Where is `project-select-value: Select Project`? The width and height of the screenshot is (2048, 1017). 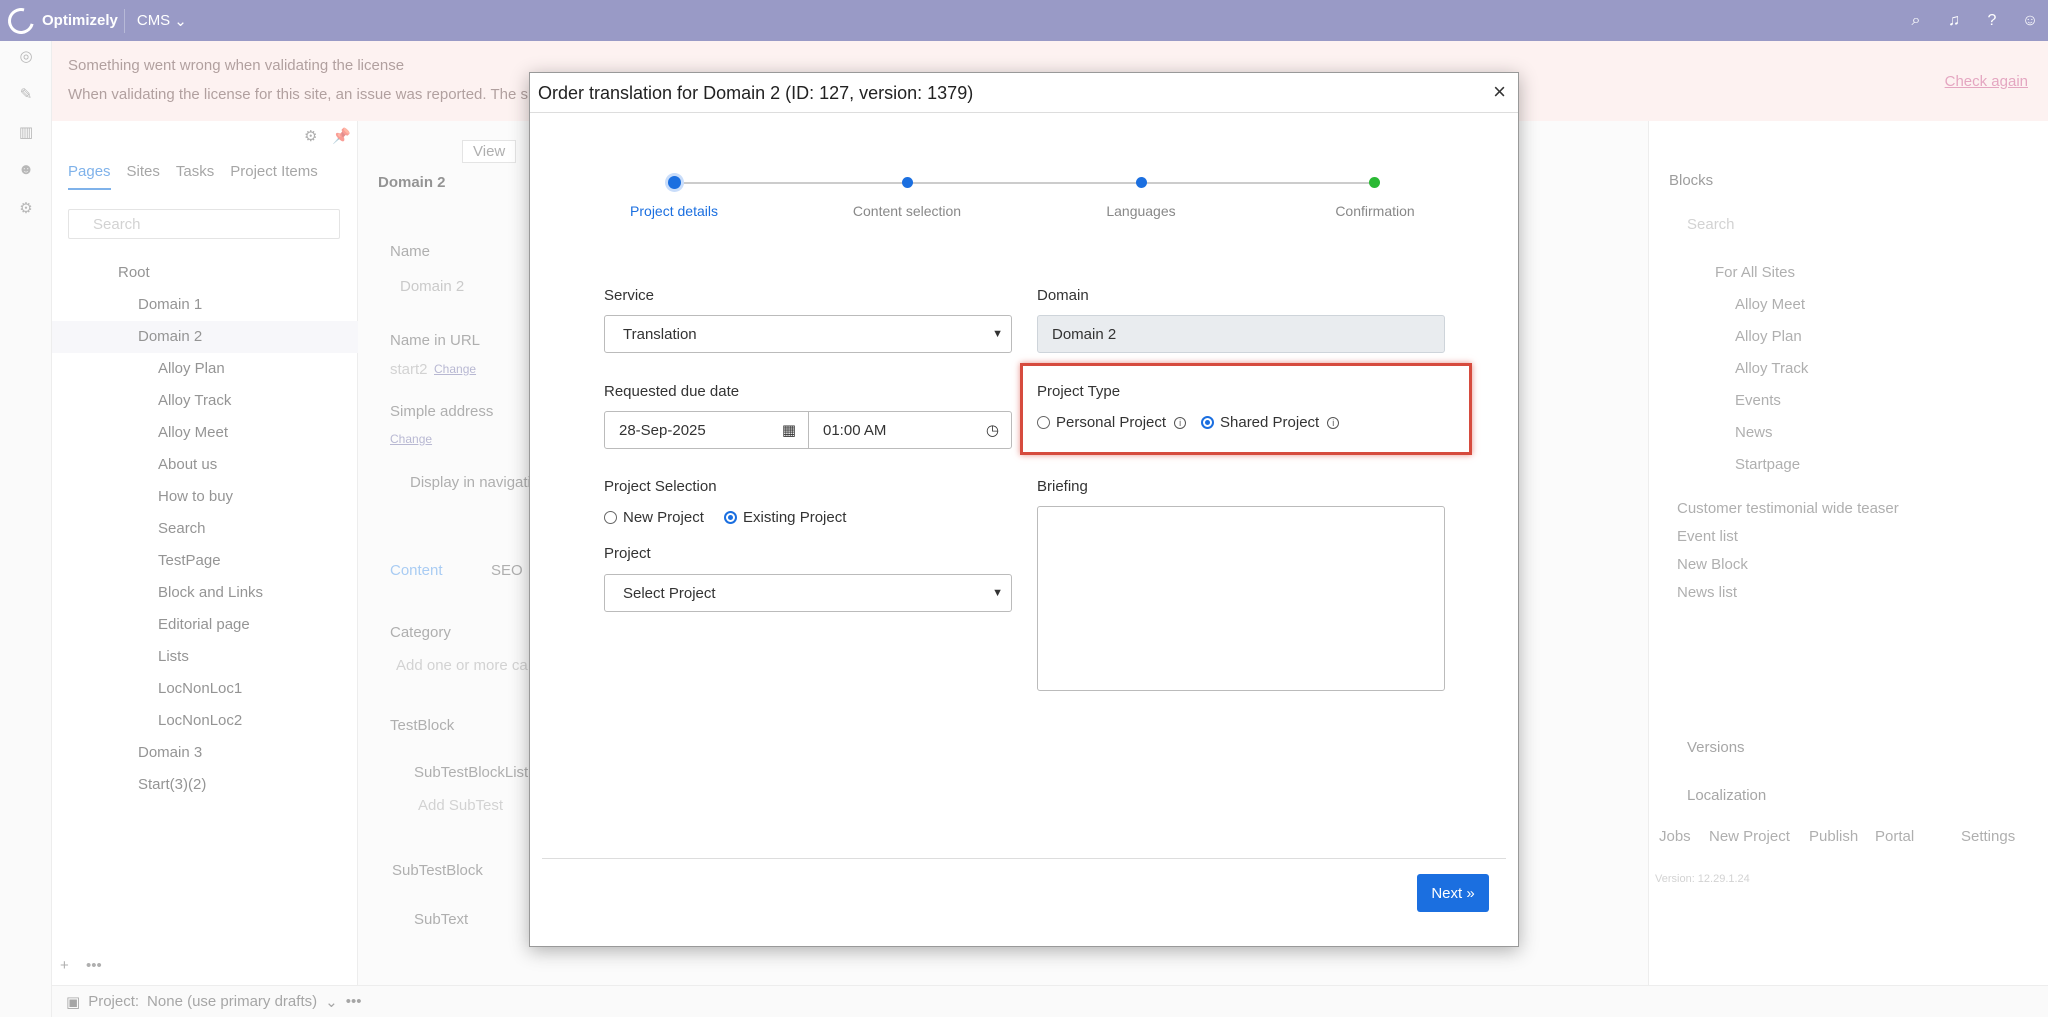 project-select-value: Select Project is located at coordinates (669, 593).